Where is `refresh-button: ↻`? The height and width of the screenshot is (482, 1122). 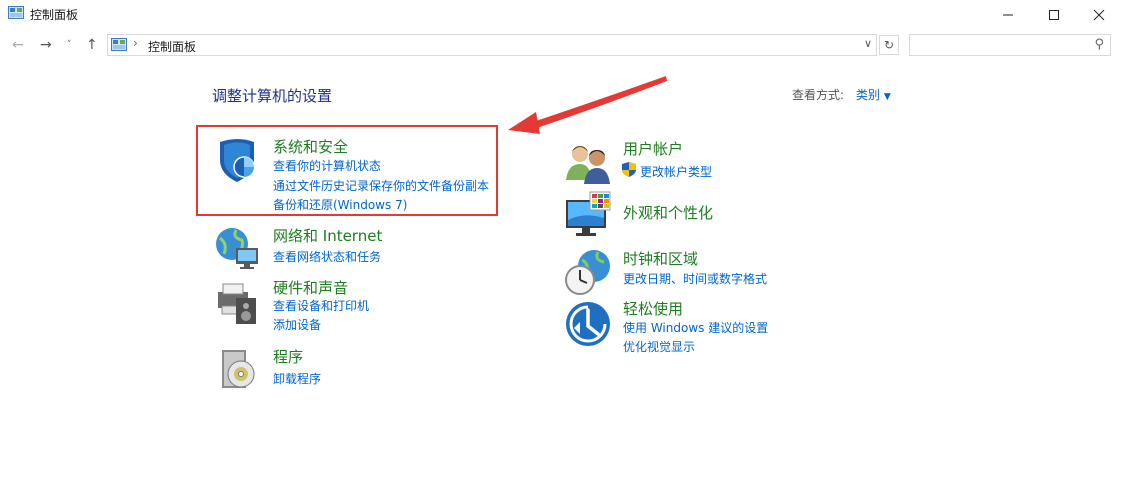 refresh-button: ↻ is located at coordinates (889, 45).